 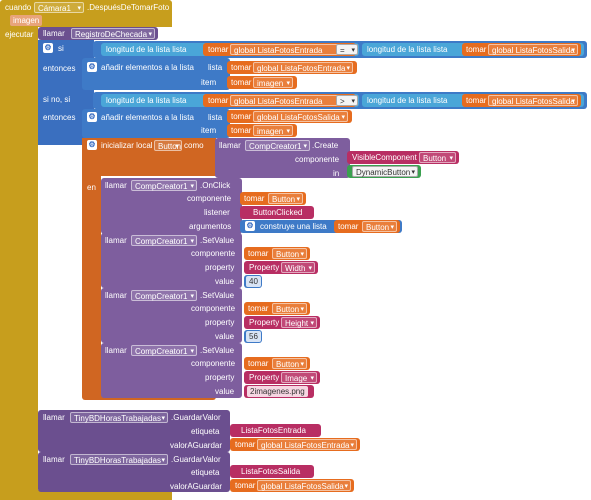 I want to click on op-gt-dropdown: >, so click(x=347, y=101).